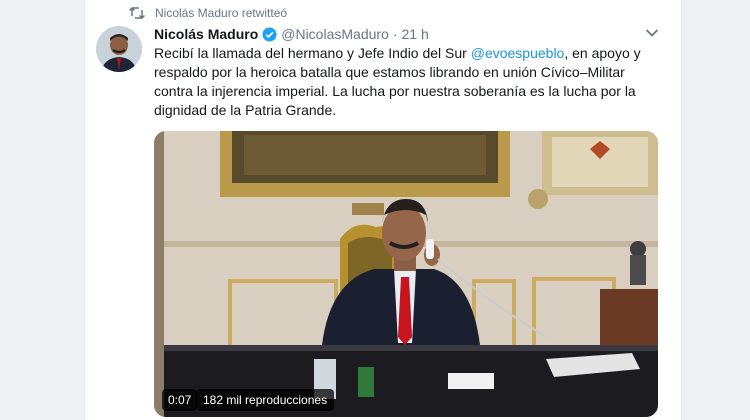  Describe the element at coordinates (518, 53) in the screenshot. I see `mention-link: @evoespueblo` at that location.